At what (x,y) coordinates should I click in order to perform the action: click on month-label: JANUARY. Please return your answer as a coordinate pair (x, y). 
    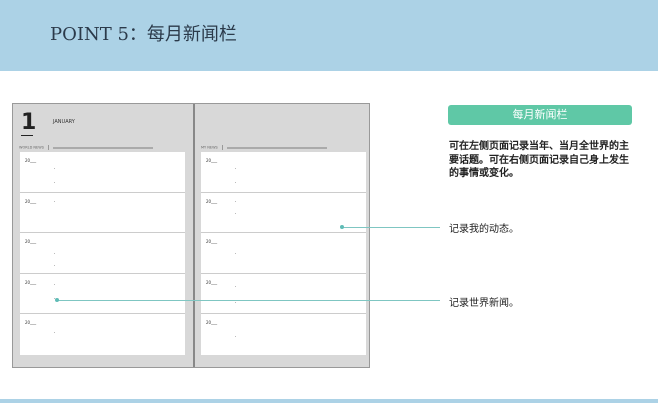
    Looking at the image, I should click on (64, 122).